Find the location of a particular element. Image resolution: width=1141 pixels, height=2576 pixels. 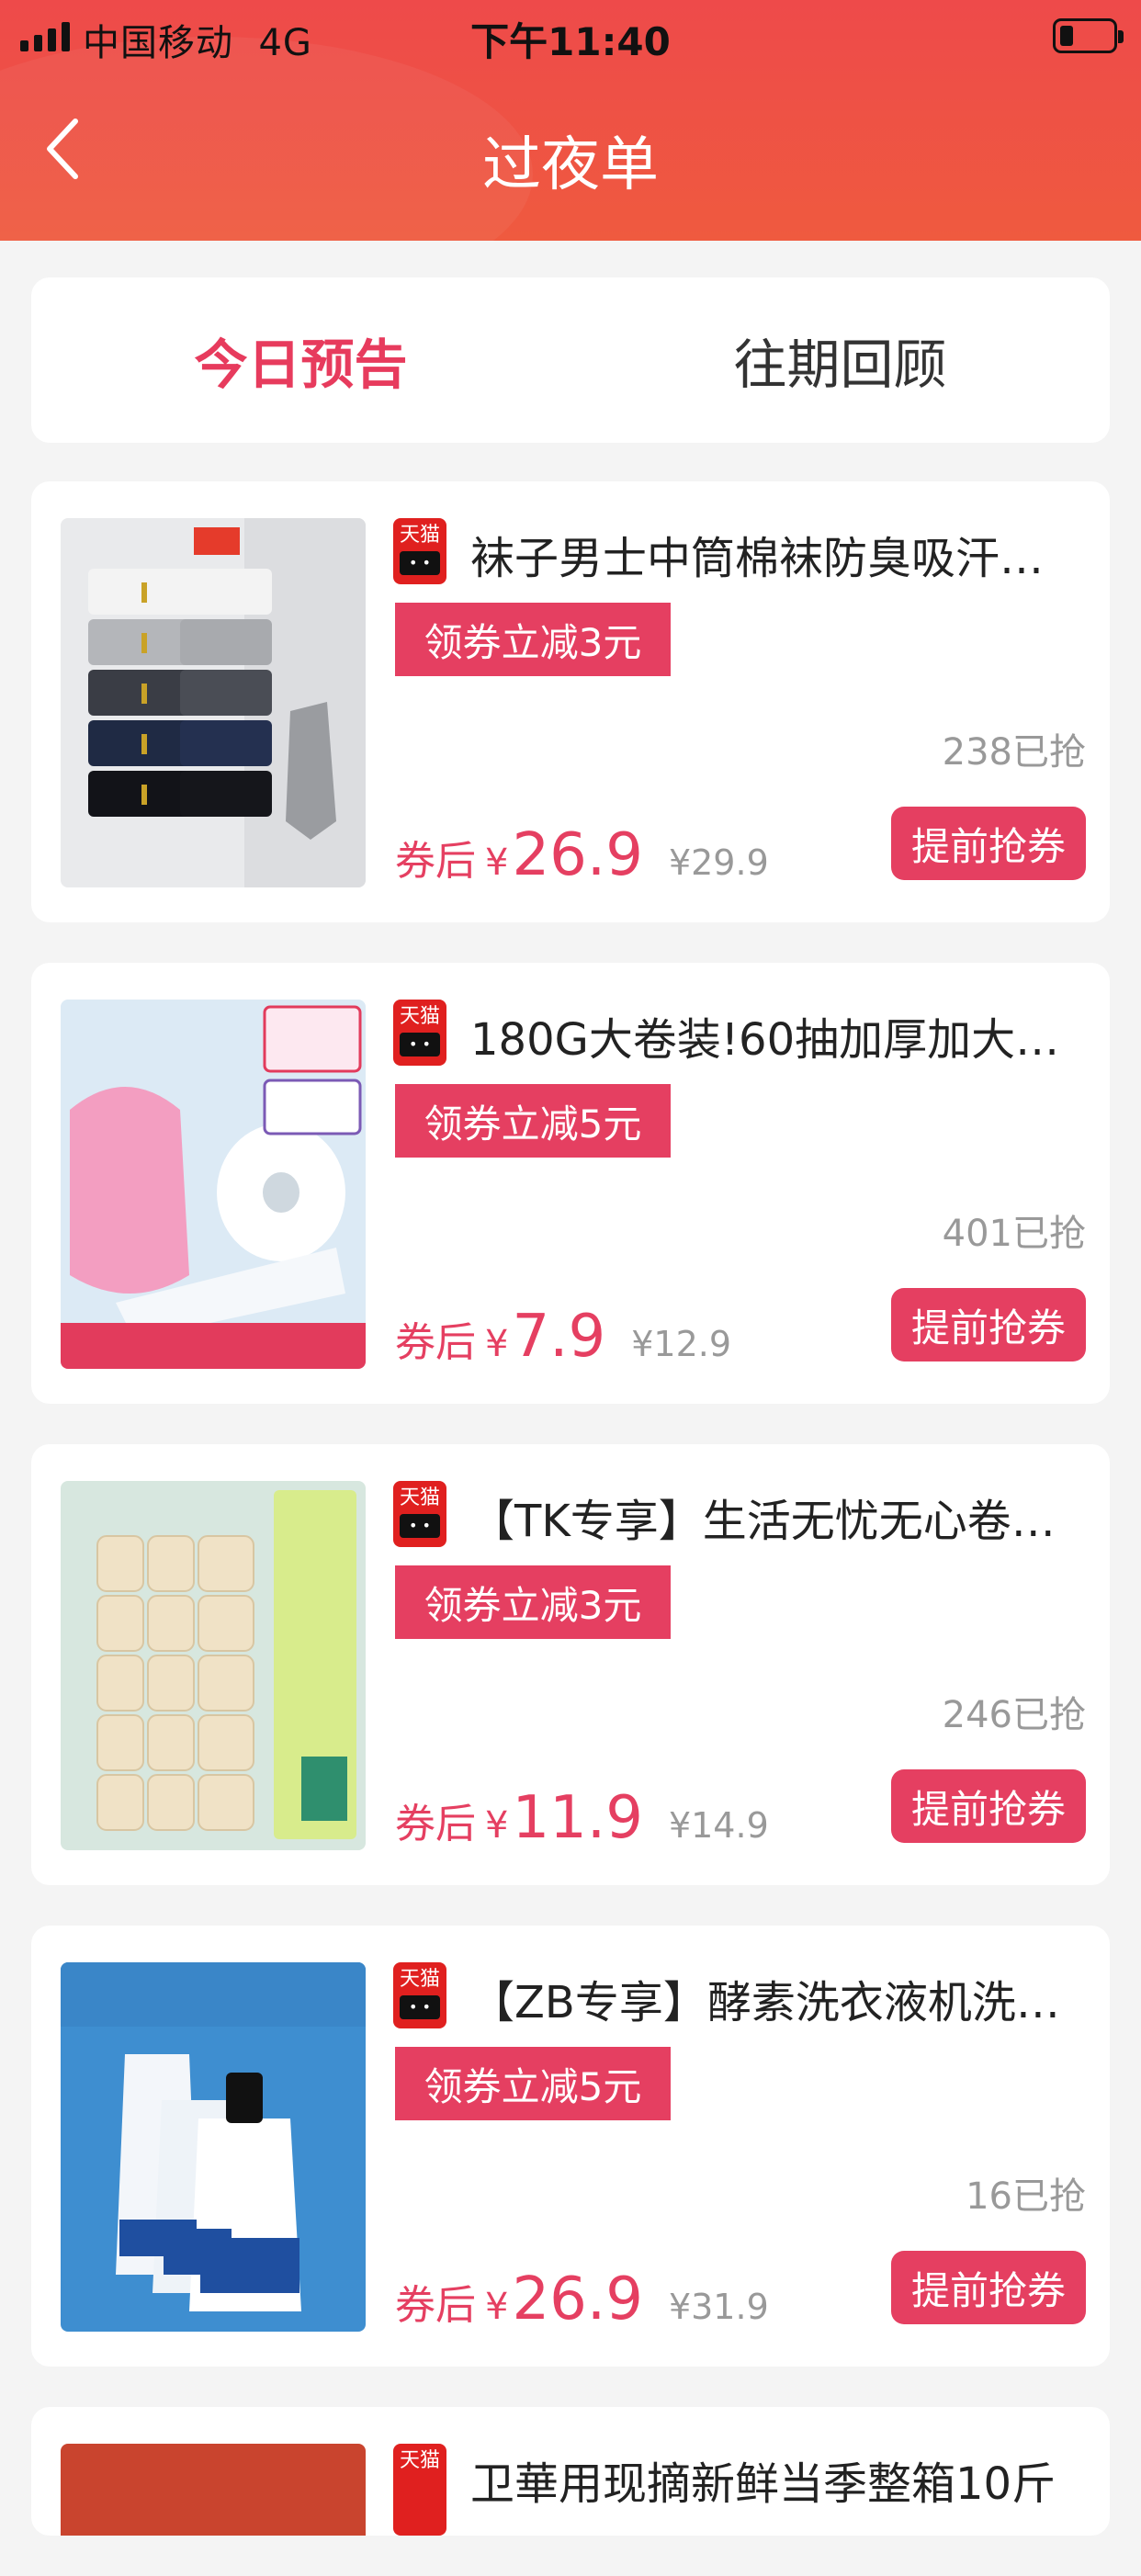

price-row: 券后 ¥ 7.9 ¥12.9 is located at coordinates (563, 1337).